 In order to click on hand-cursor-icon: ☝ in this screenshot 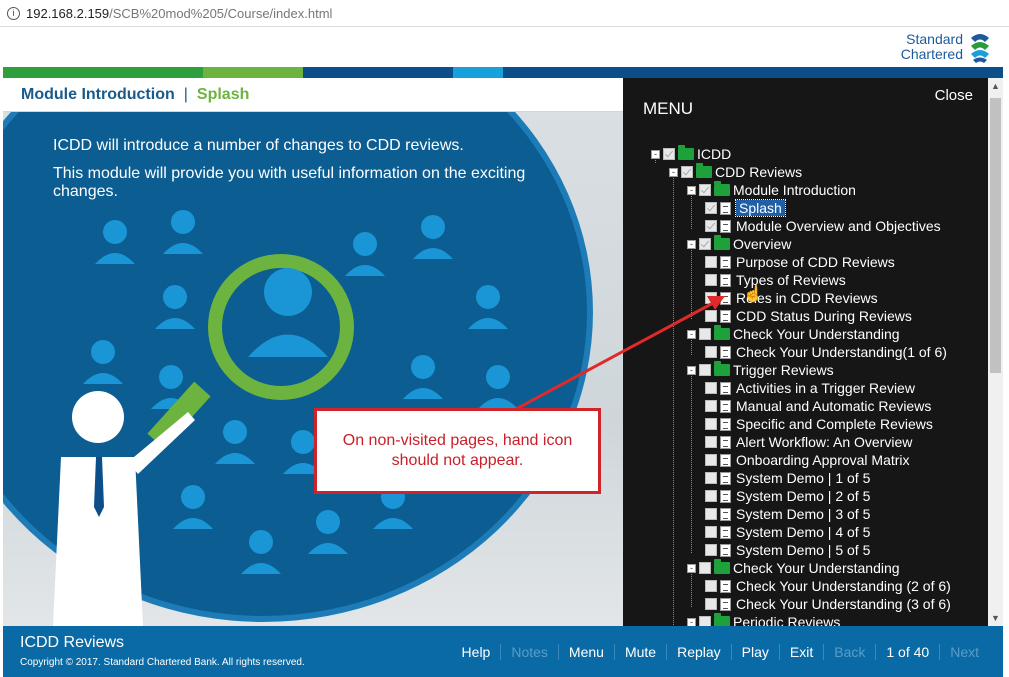, I will do `click(753, 294)`.